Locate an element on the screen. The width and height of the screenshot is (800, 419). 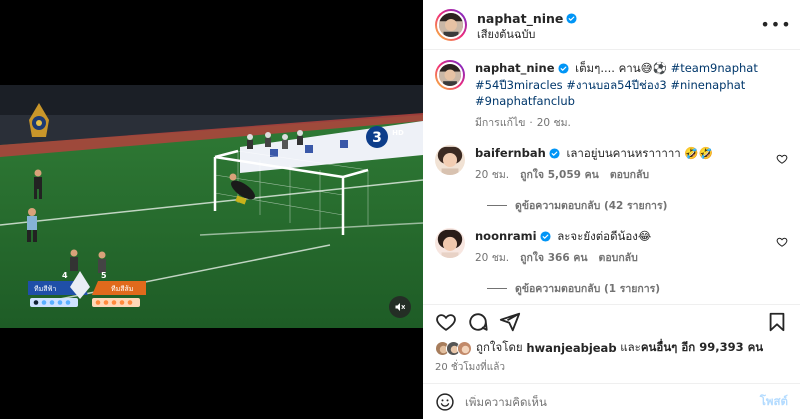
muted-speaker-icon is located at coordinates (400, 307).